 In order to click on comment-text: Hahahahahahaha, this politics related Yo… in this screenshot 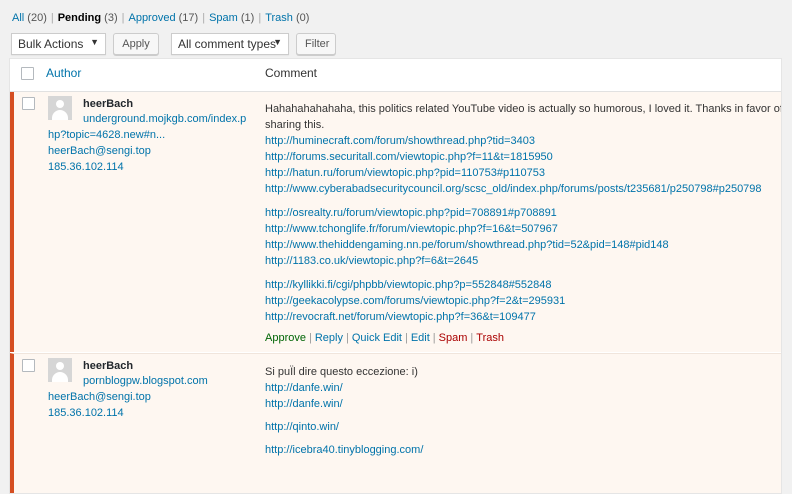, I will do `click(523, 109)`.